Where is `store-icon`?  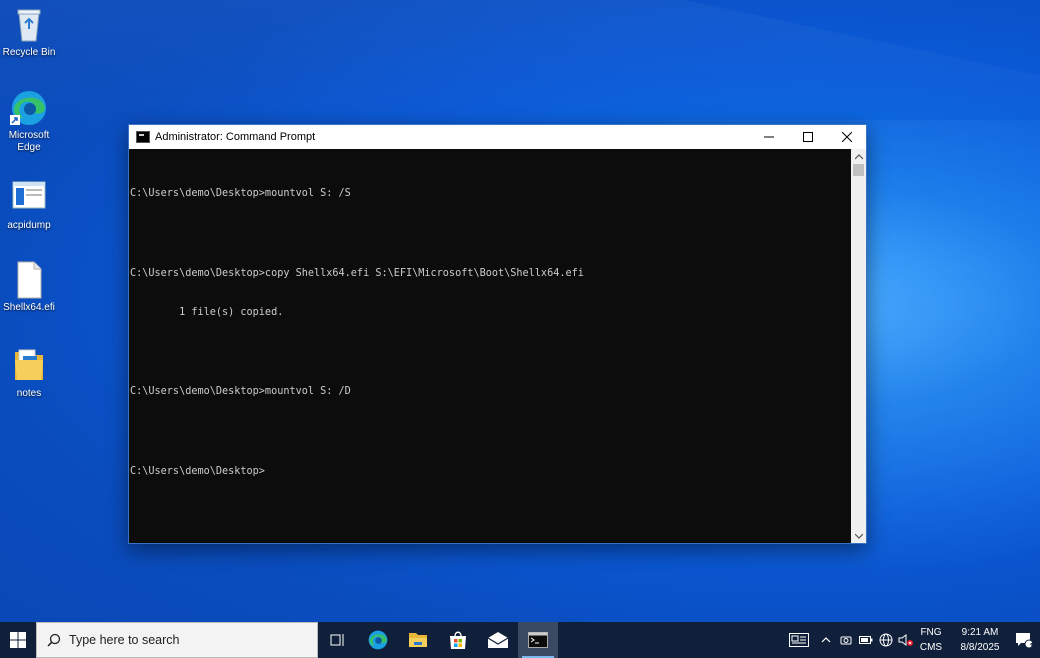
store-icon is located at coordinates (458, 640).